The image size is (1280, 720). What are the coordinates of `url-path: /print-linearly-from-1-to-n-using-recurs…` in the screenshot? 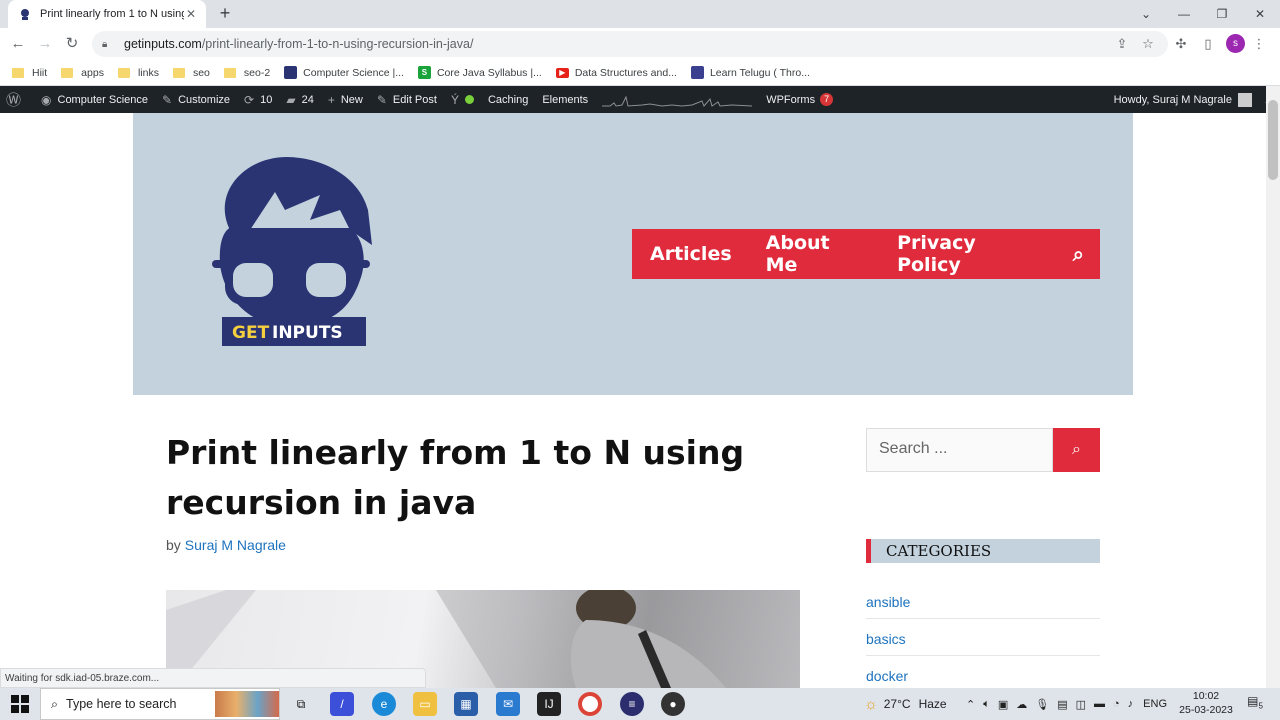 It's located at (337, 44).